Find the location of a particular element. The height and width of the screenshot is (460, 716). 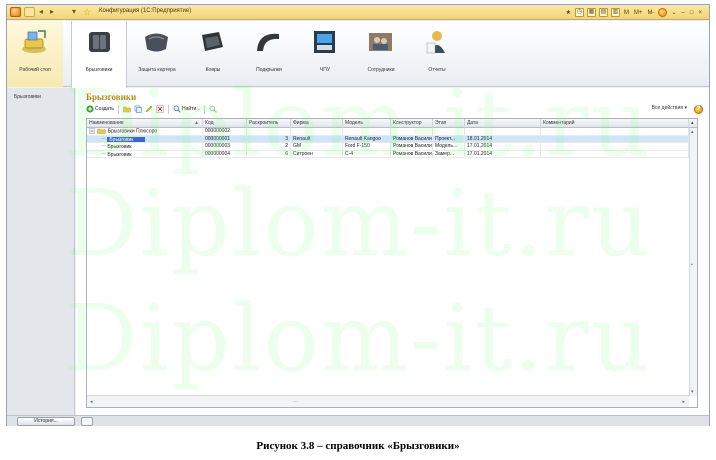

cell-name: Брызговики Плюсоро is located at coordinates (145, 132).